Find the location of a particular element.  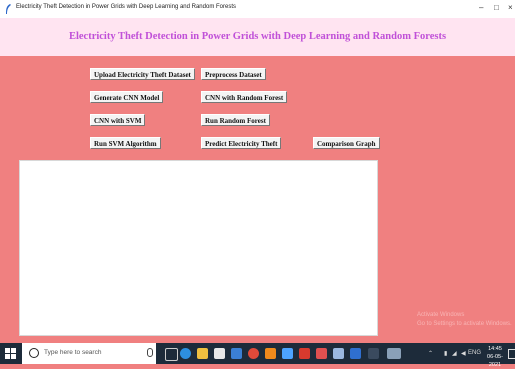

tray-overflow-icon: ⌃ is located at coordinates (430, 353).